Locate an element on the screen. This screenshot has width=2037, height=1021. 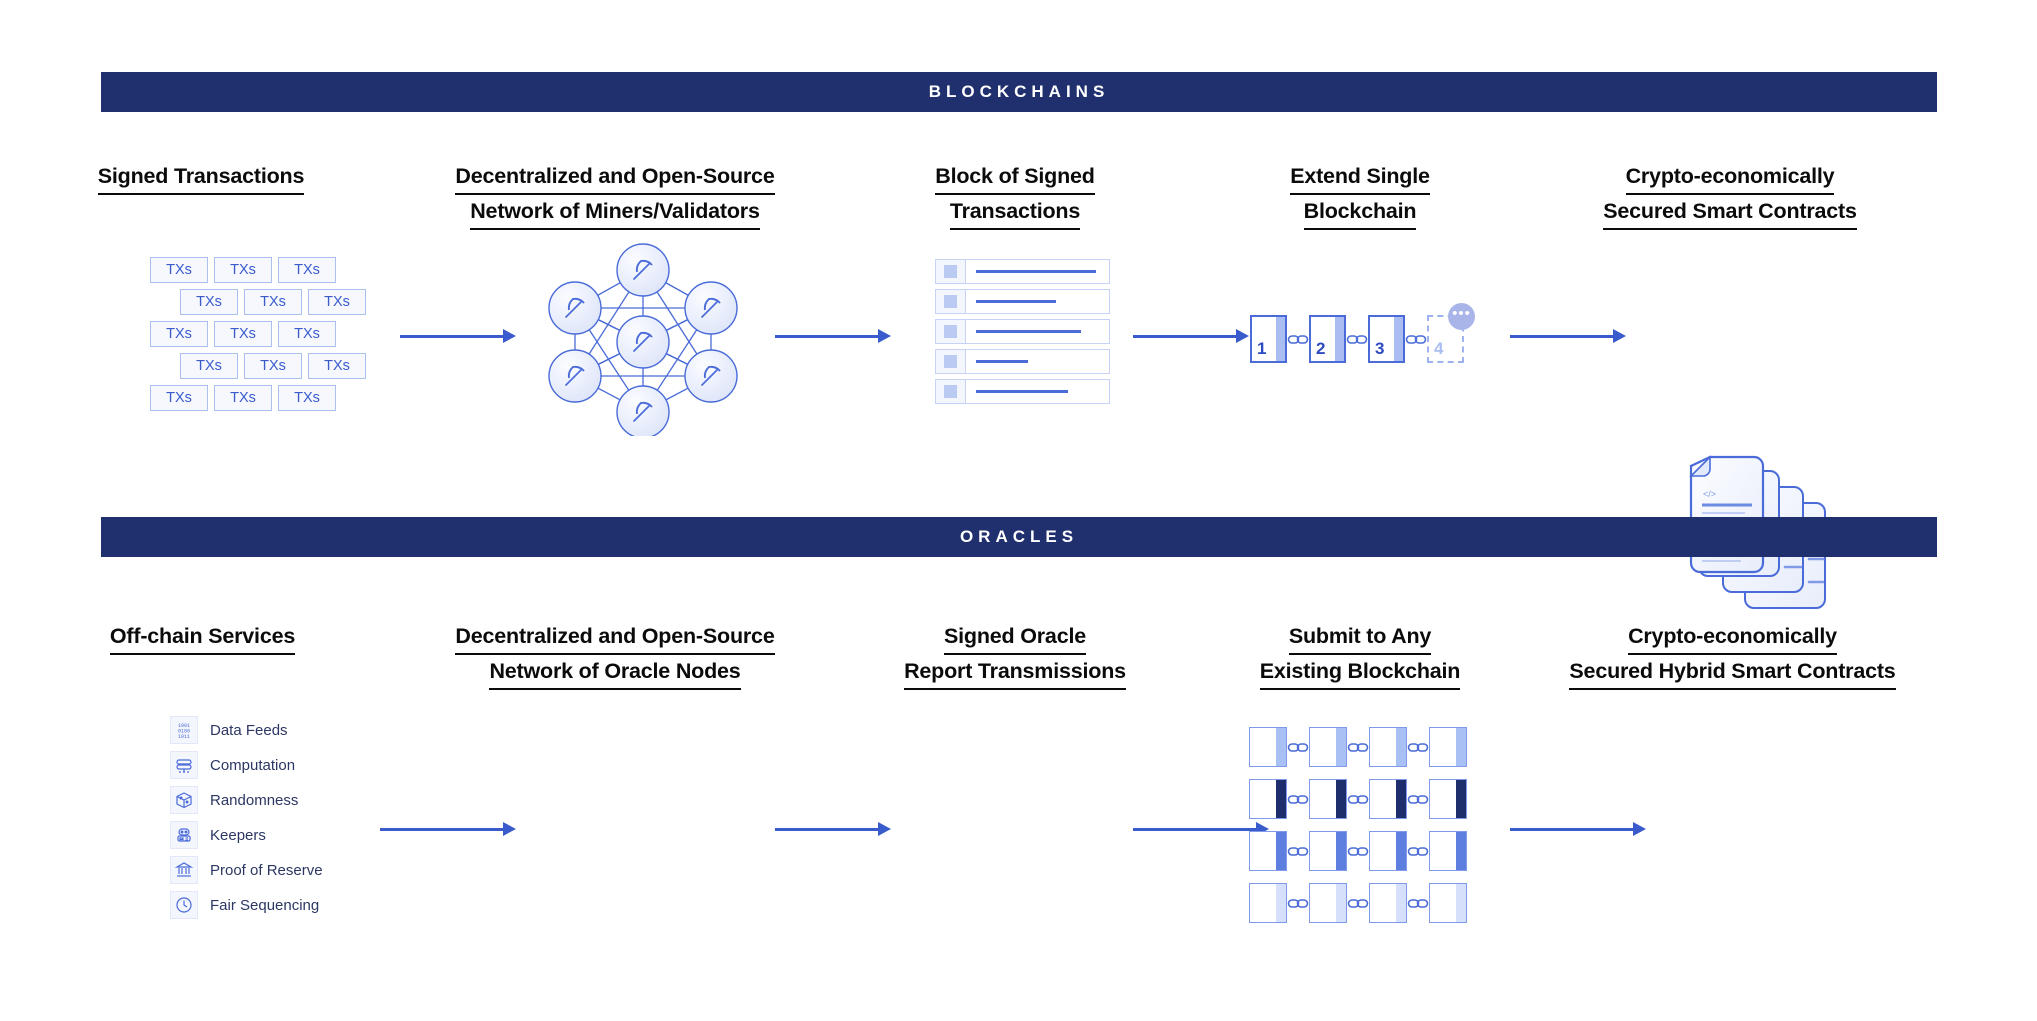
heading-signed-oracle-report: Signed Oracle Report Transmissions is located at coordinates (1015, 655).